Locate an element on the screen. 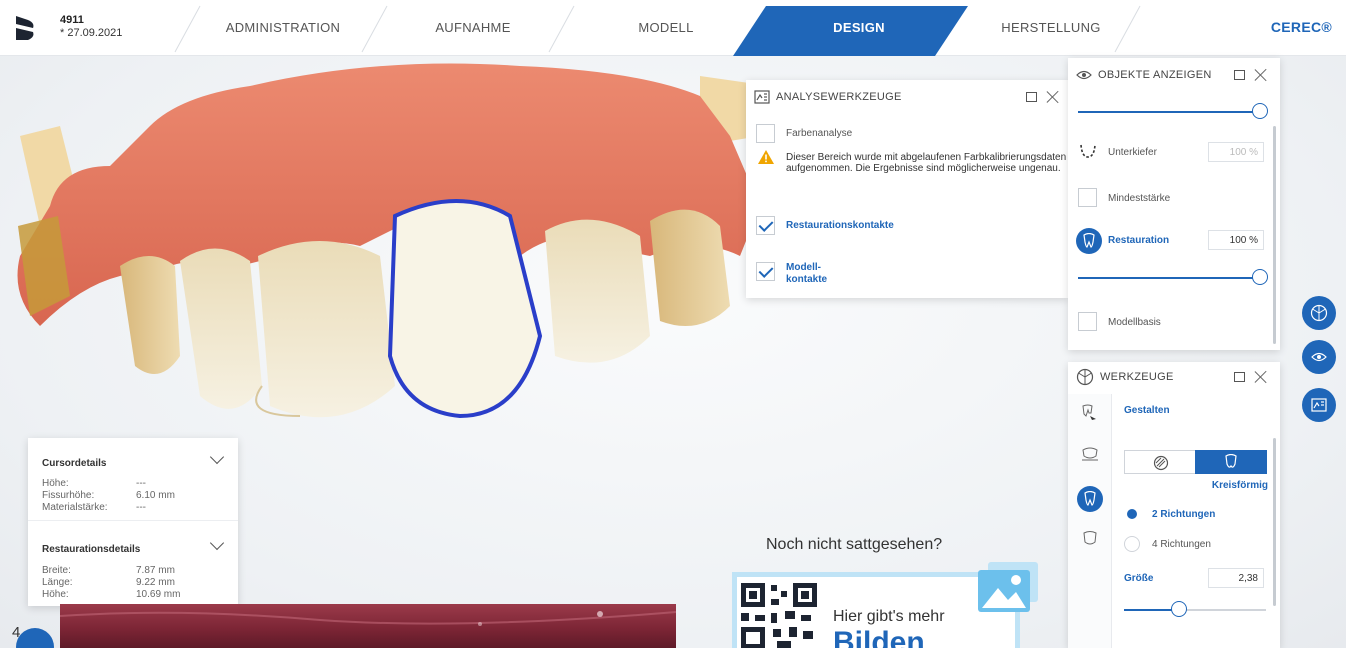 The height and width of the screenshot is (648, 1346). four-directions-radio is located at coordinates (1132, 544).